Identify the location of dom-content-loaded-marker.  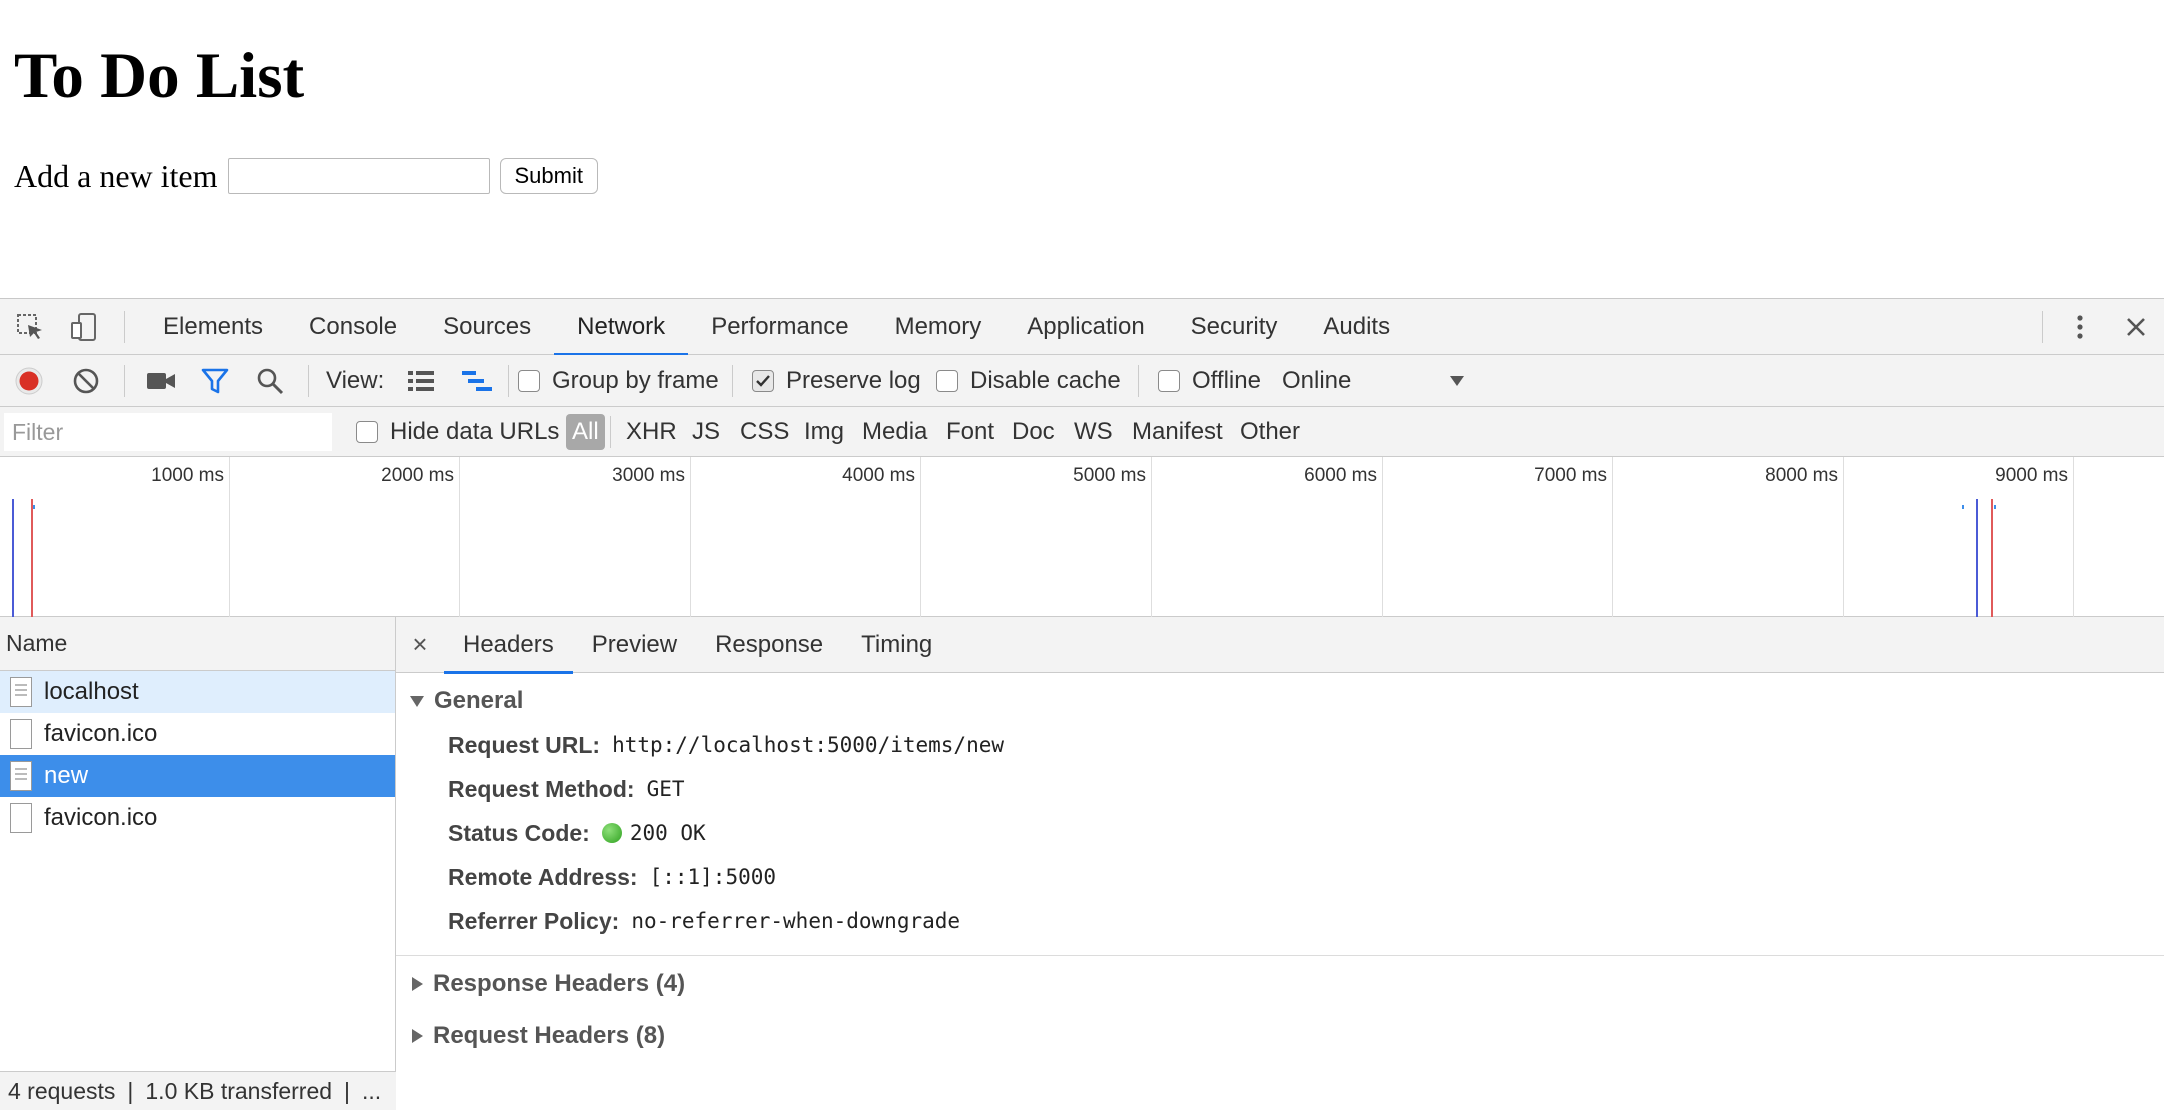
(13, 558).